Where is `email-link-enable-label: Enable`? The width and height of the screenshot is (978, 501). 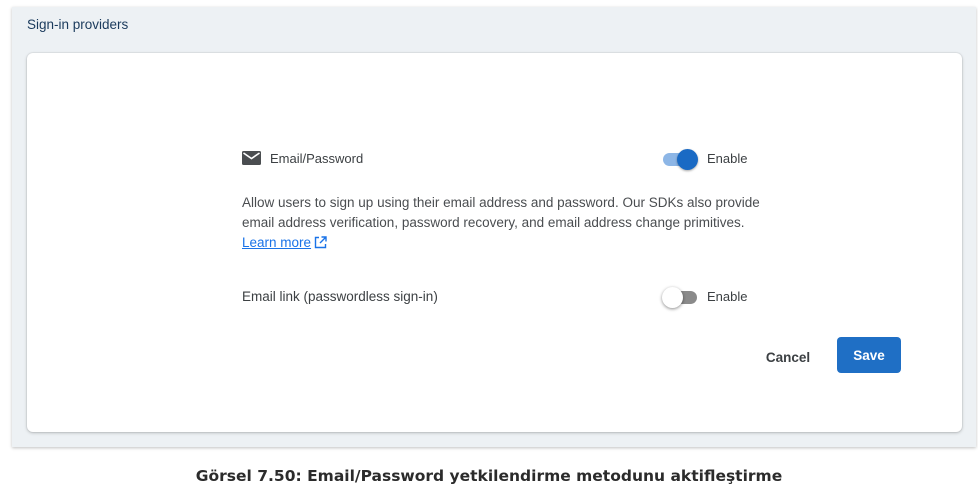
email-link-enable-label: Enable is located at coordinates (727, 296).